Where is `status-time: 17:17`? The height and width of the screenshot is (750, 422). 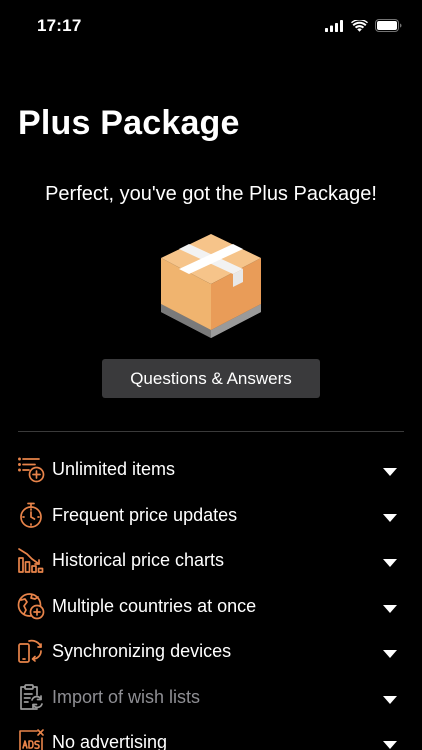 status-time: 17:17 is located at coordinates (59, 25).